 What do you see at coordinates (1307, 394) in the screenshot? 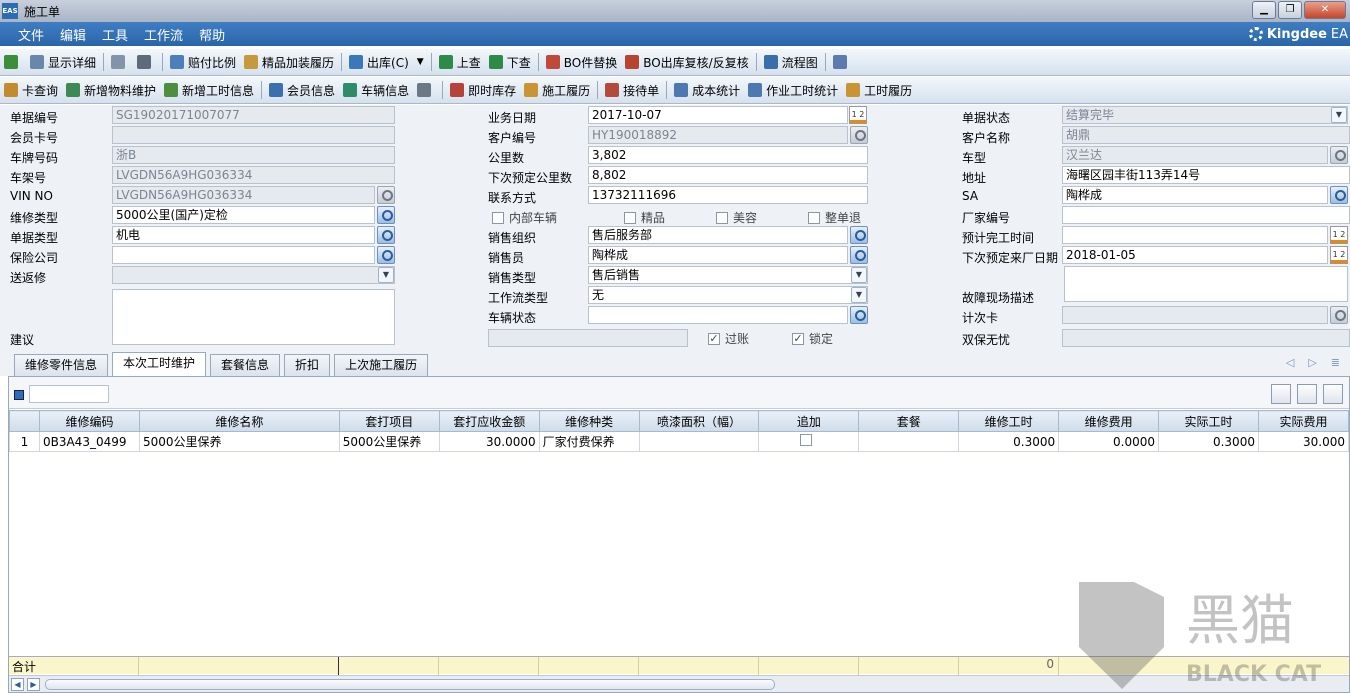
I see `insert-row-icon` at bounding box center [1307, 394].